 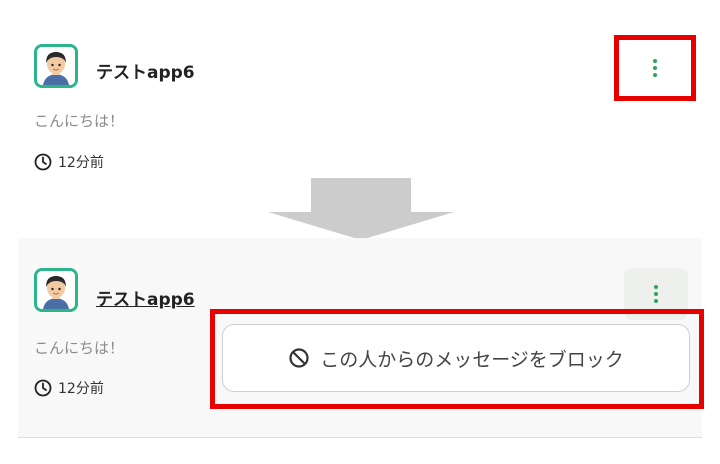 I want to click on down-arrow-icon, so click(x=361, y=209).